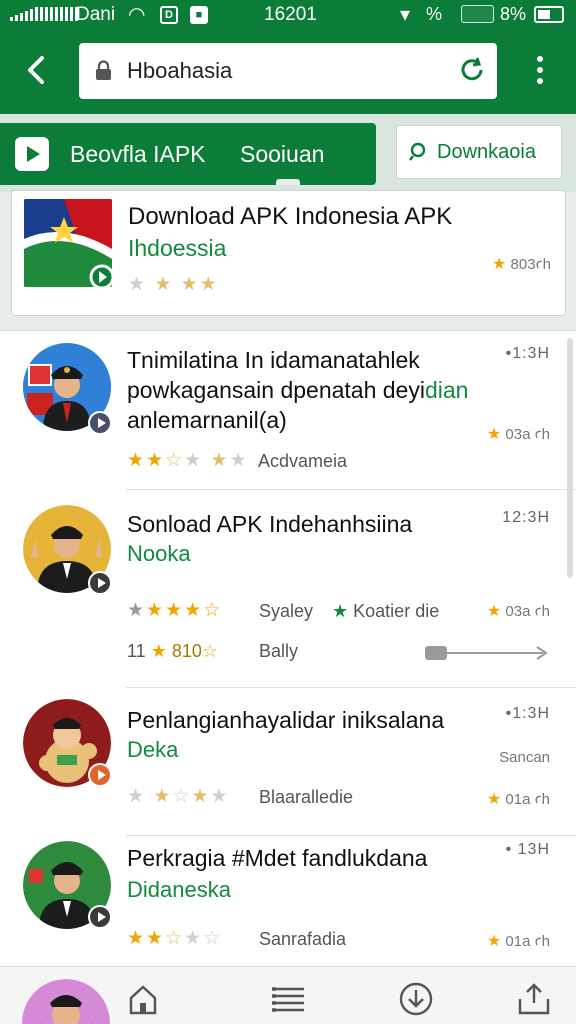 The height and width of the screenshot is (1024, 576). Describe the element at coordinates (417, 151) in the screenshot. I see `search-icon` at that location.